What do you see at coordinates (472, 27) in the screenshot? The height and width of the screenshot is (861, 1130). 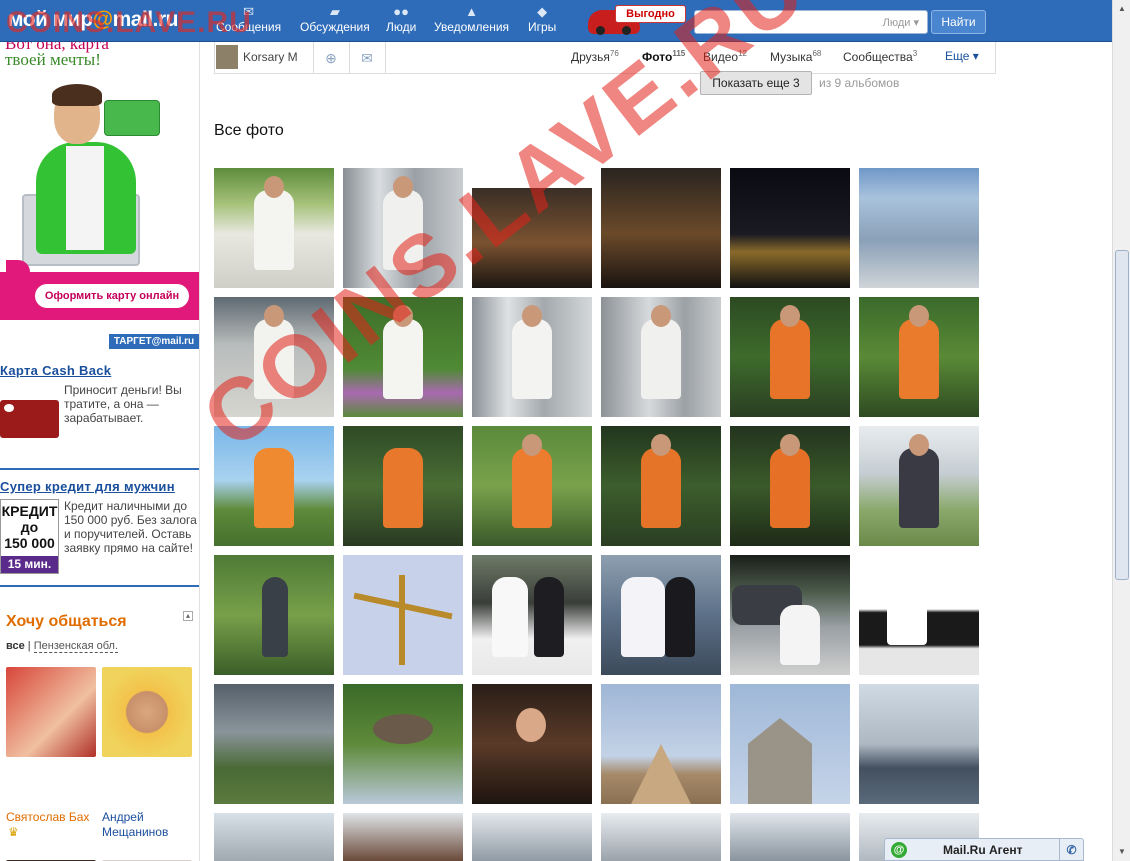 I see `nav-notifications-label: Уведомления` at bounding box center [472, 27].